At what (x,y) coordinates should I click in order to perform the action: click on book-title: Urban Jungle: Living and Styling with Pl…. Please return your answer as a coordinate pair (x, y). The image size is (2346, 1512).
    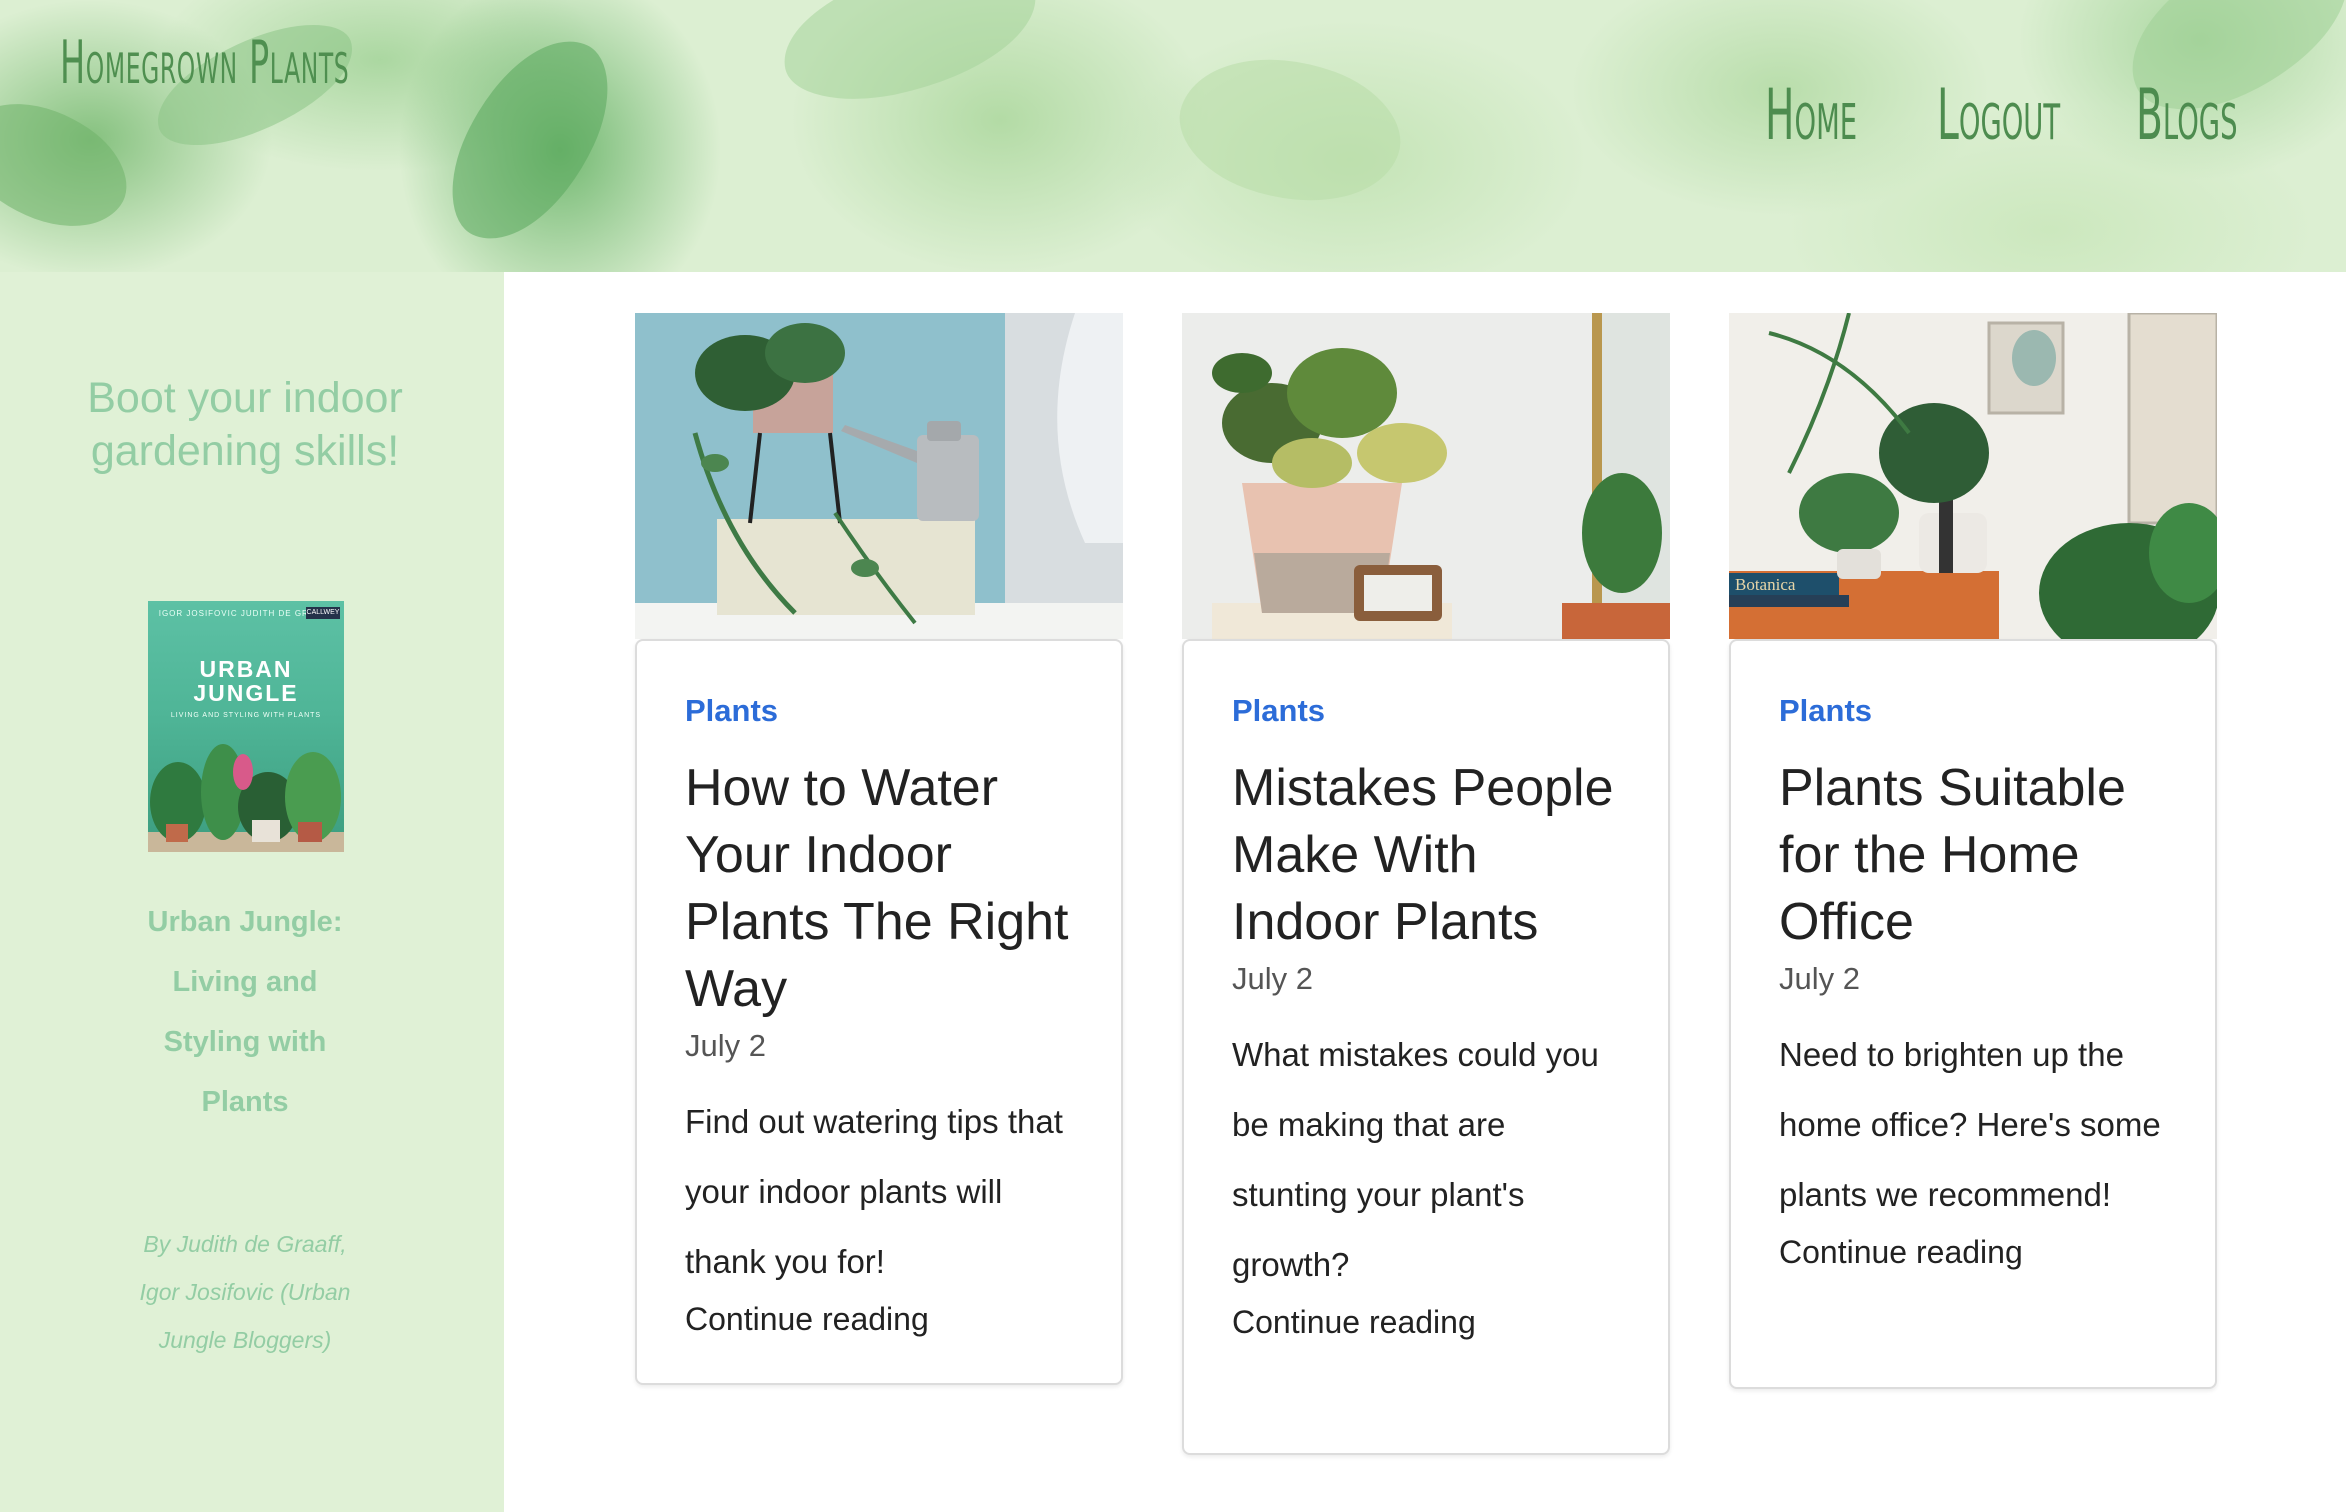
    Looking at the image, I should click on (245, 1012).